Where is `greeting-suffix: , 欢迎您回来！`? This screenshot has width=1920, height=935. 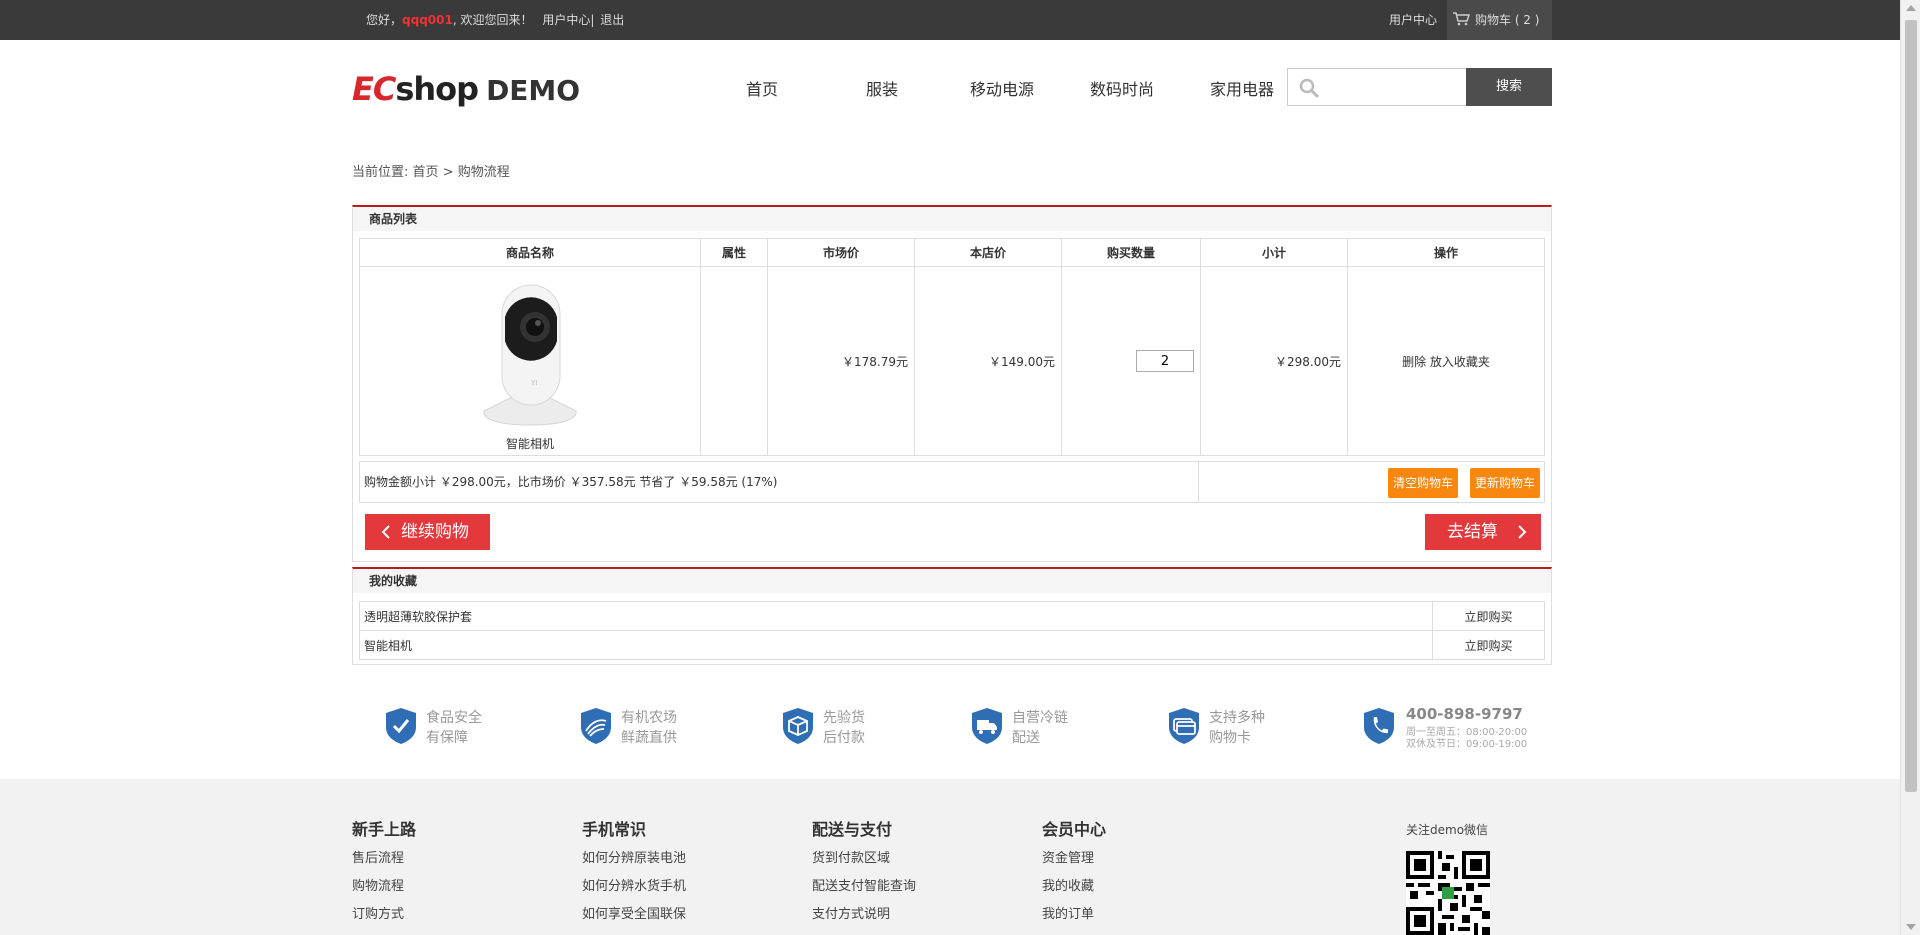
greeting-suffix: , 欢迎您回来！ is located at coordinates (492, 20).